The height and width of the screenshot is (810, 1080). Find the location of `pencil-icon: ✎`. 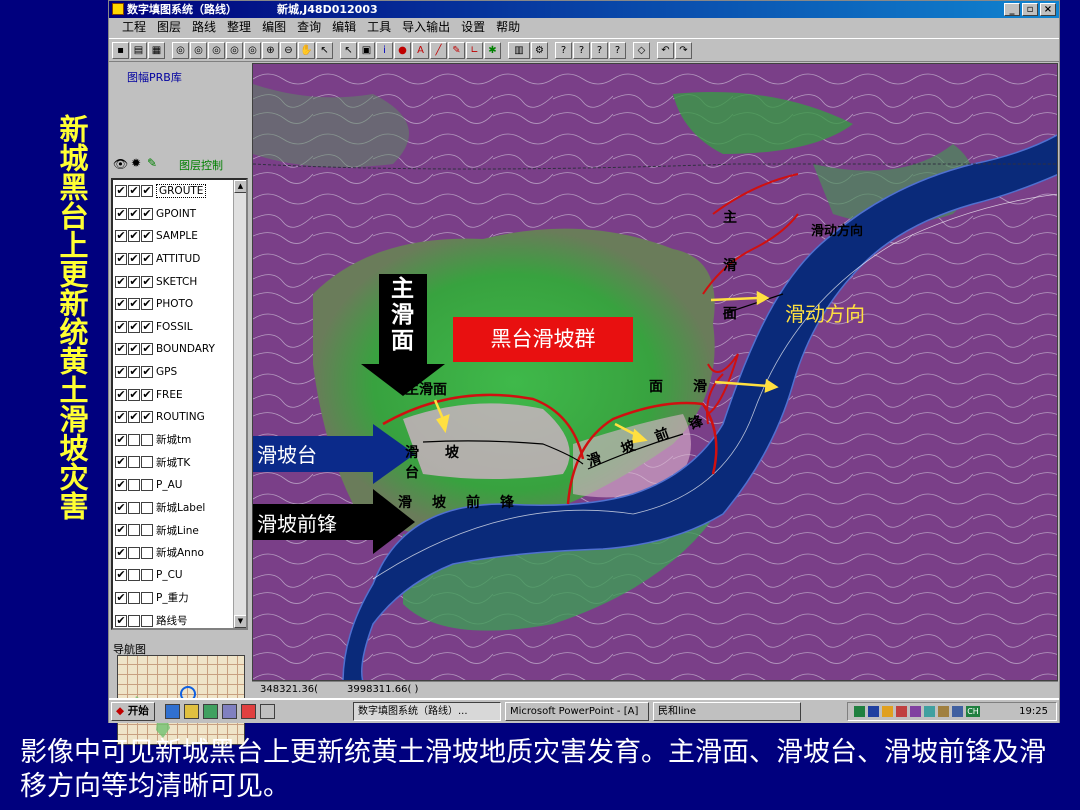

pencil-icon: ✎ is located at coordinates (152, 163).